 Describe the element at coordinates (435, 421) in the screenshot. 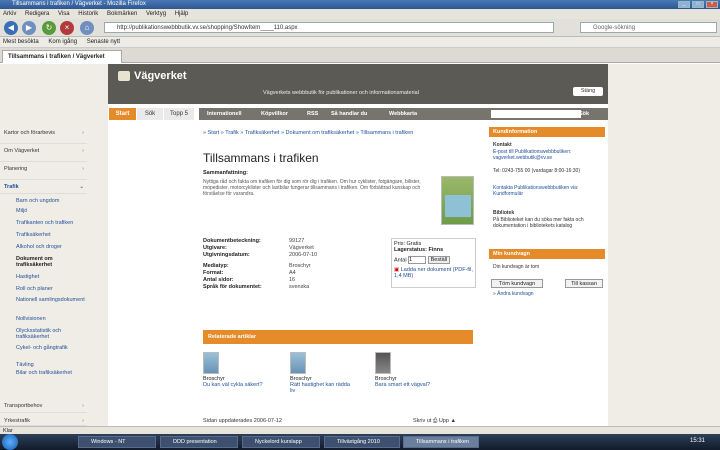

I see `printer-icon: ⎙` at that location.